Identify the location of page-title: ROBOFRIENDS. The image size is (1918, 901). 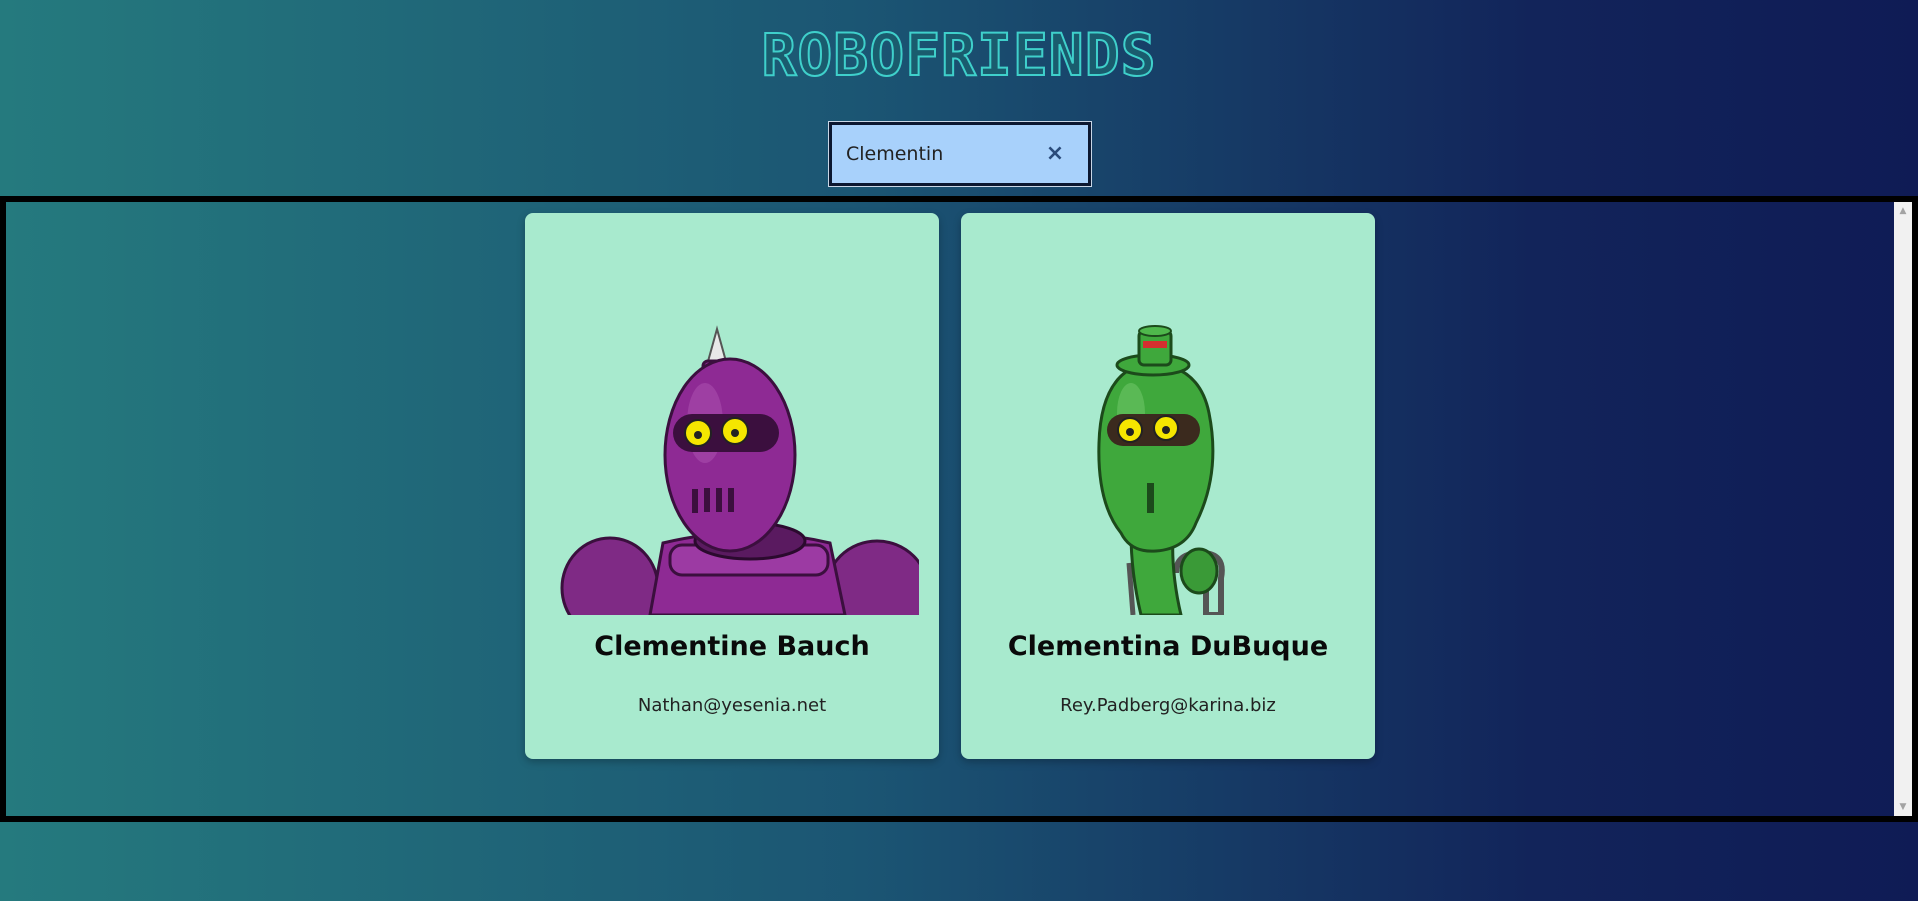
(958, 55).